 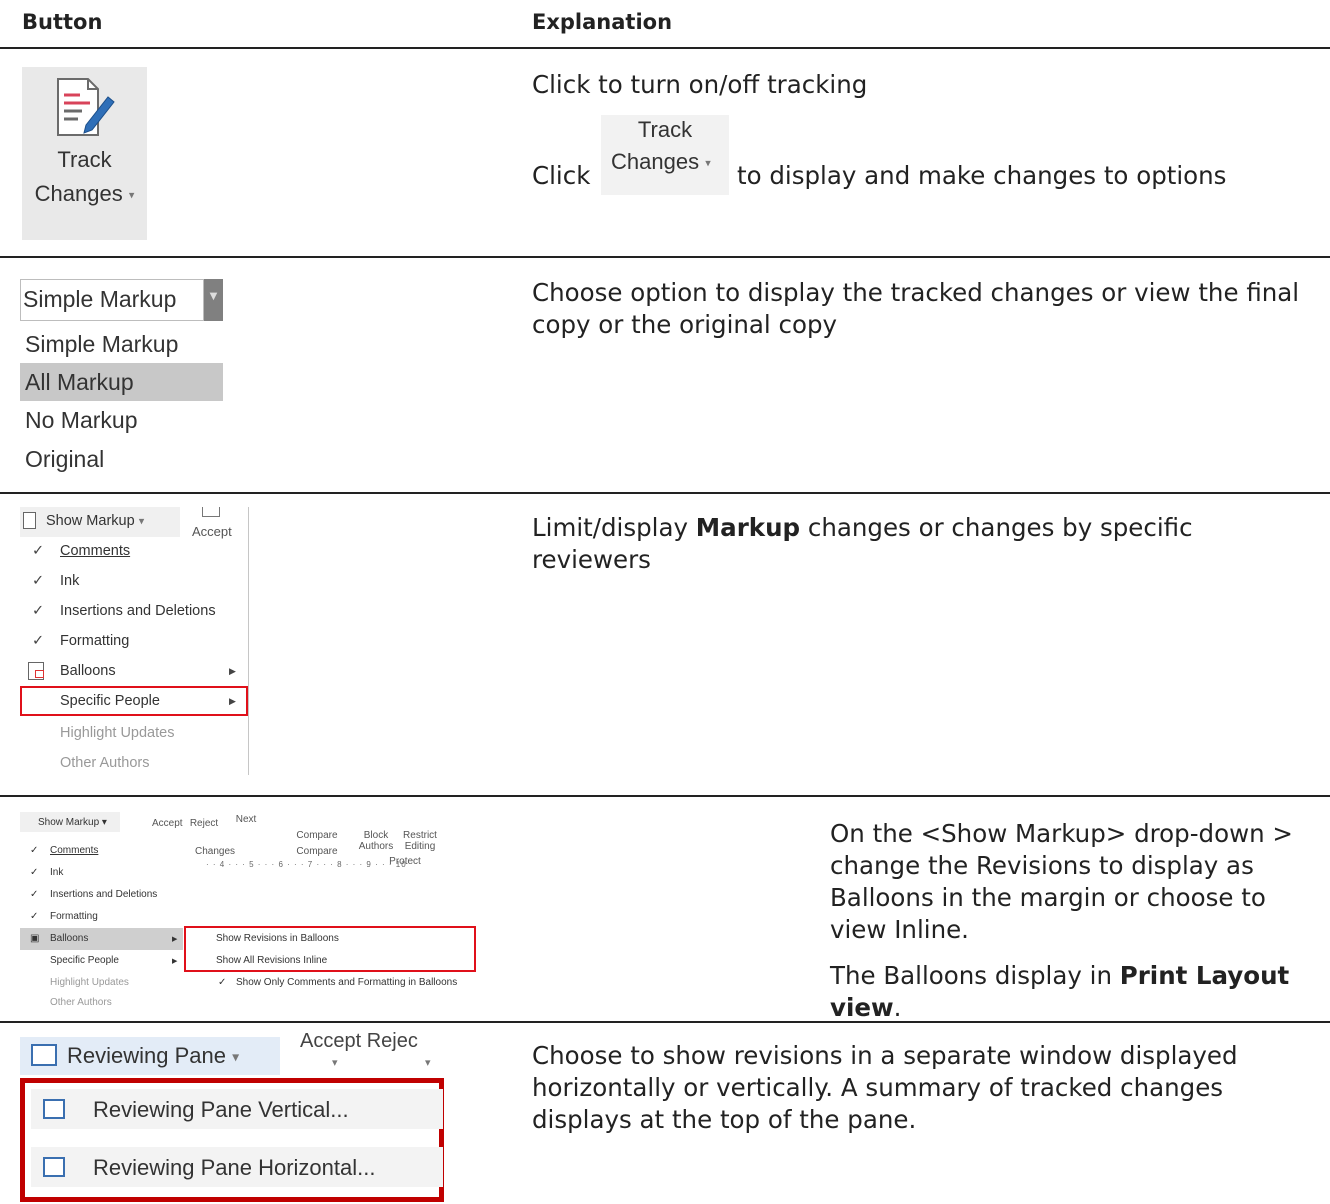 I want to click on track-changes-dropdown-button: Track Changes ▾, so click(x=665, y=155).